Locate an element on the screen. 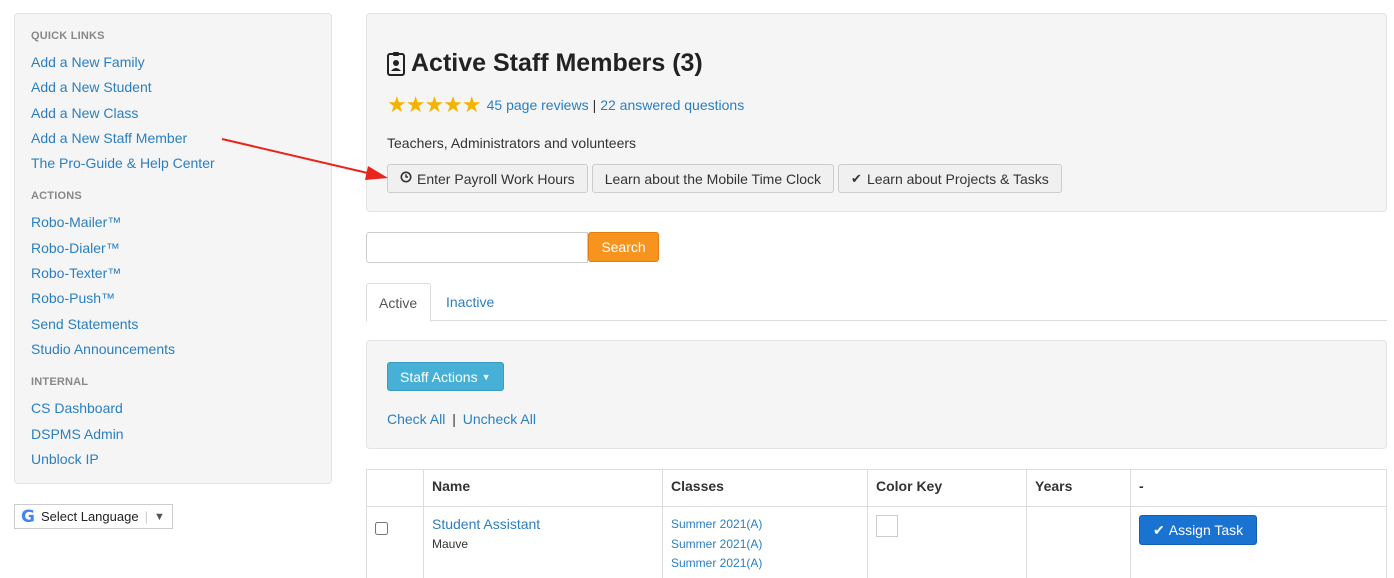  id-badge-icon is located at coordinates (396, 63).